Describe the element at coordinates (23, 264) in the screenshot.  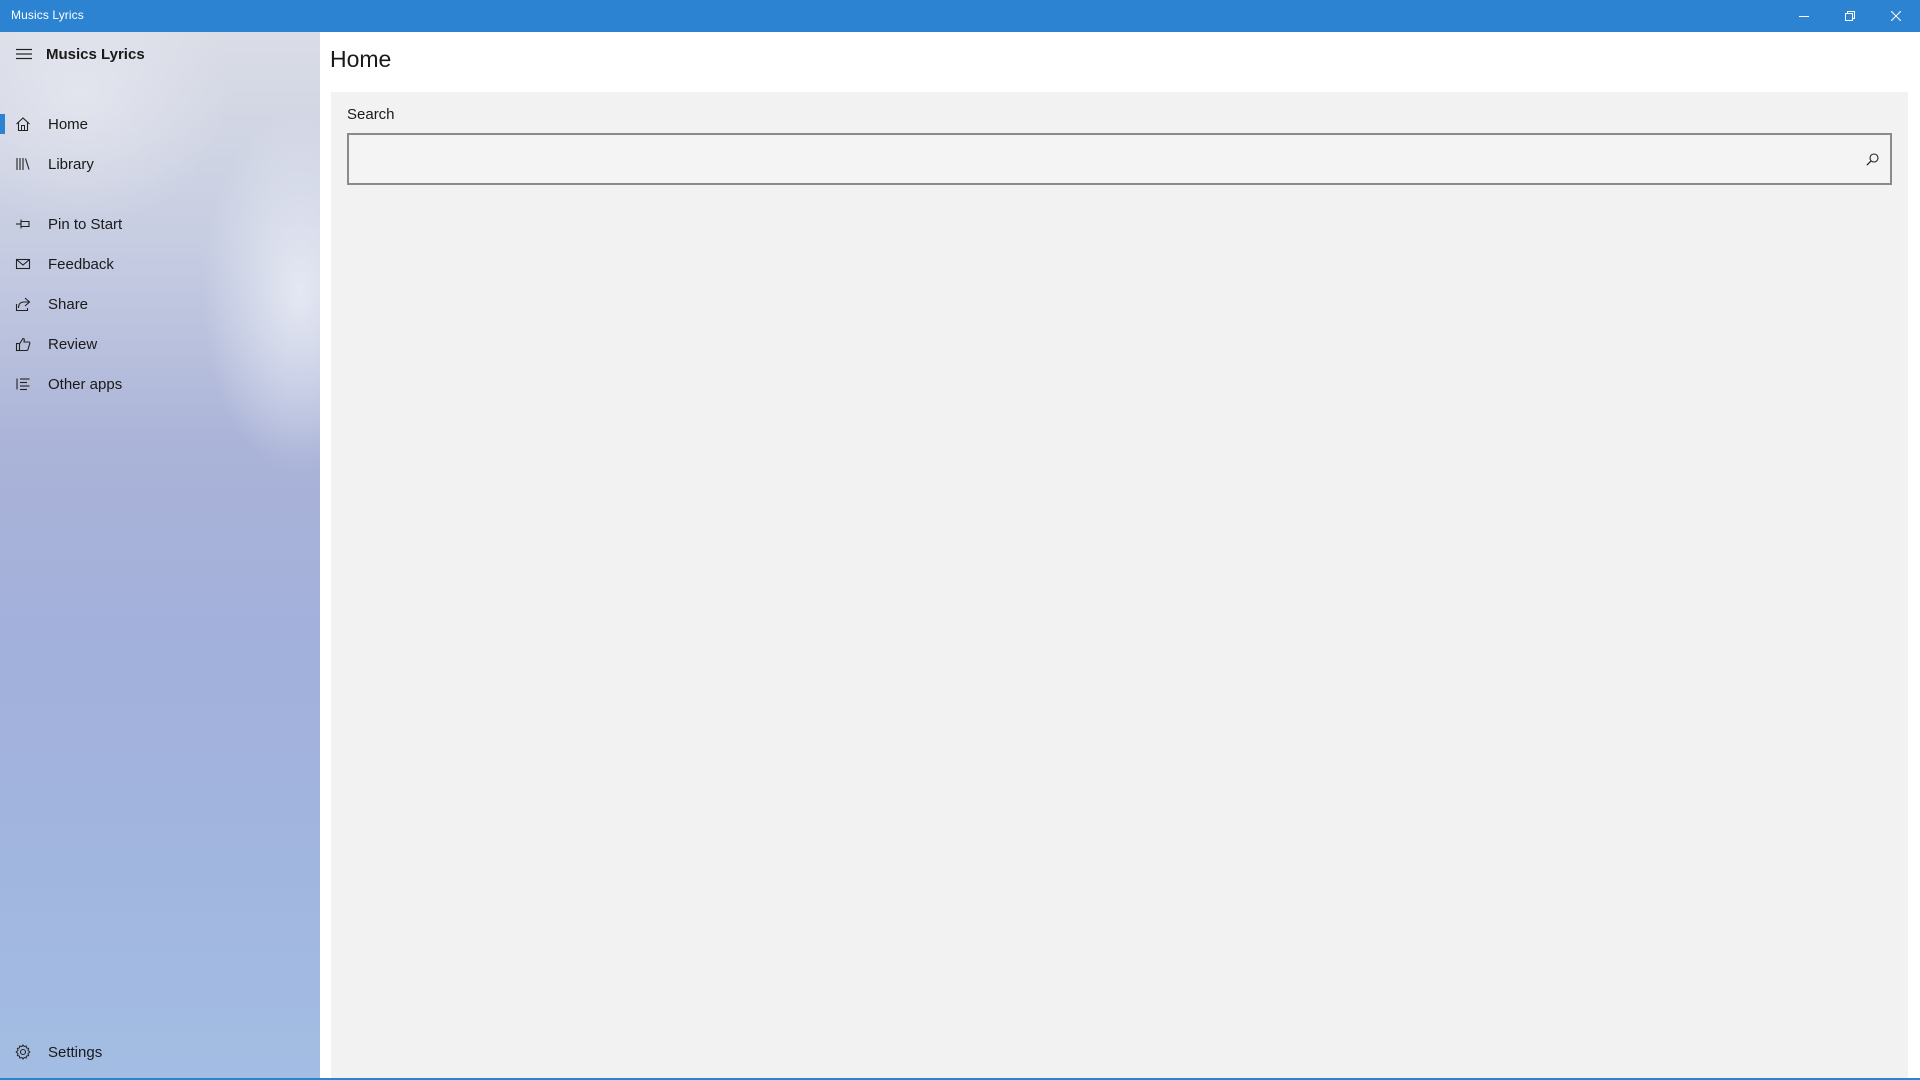
I see `mail-icon` at that location.